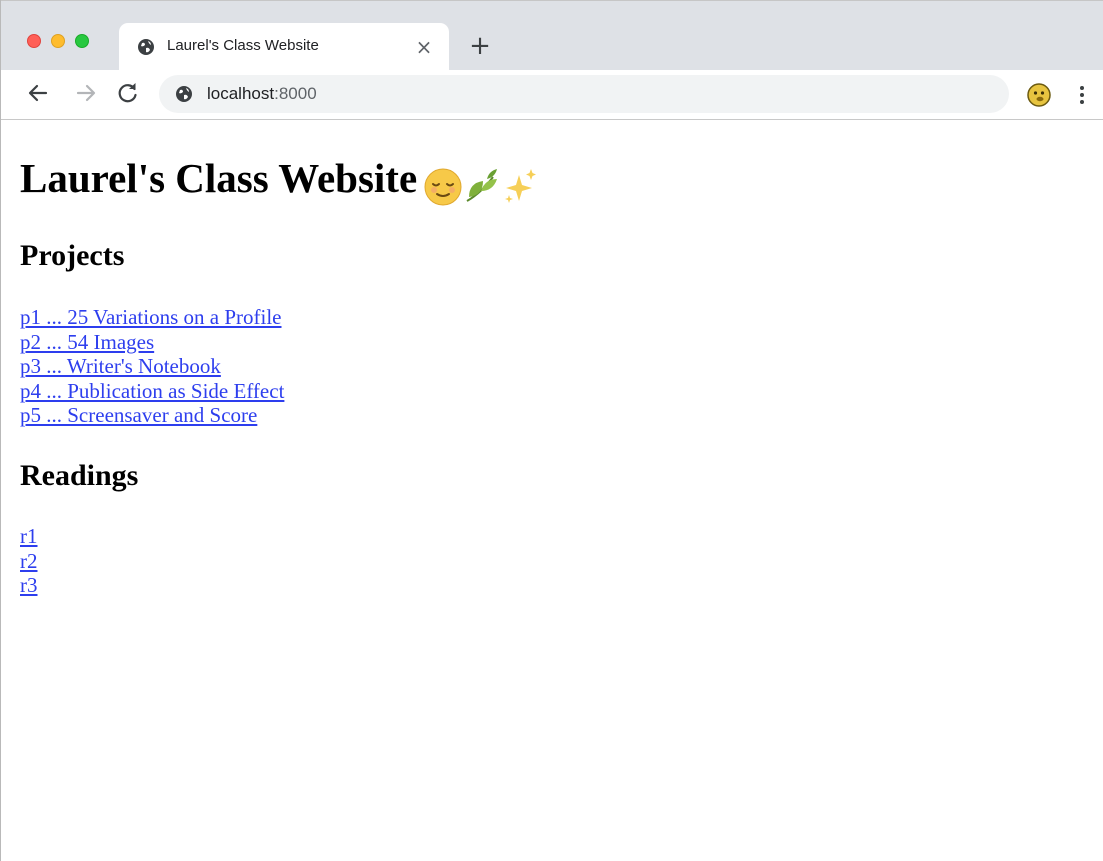 The image size is (1103, 861). What do you see at coordinates (241, 93) in the screenshot?
I see `url-host: localhost` at bounding box center [241, 93].